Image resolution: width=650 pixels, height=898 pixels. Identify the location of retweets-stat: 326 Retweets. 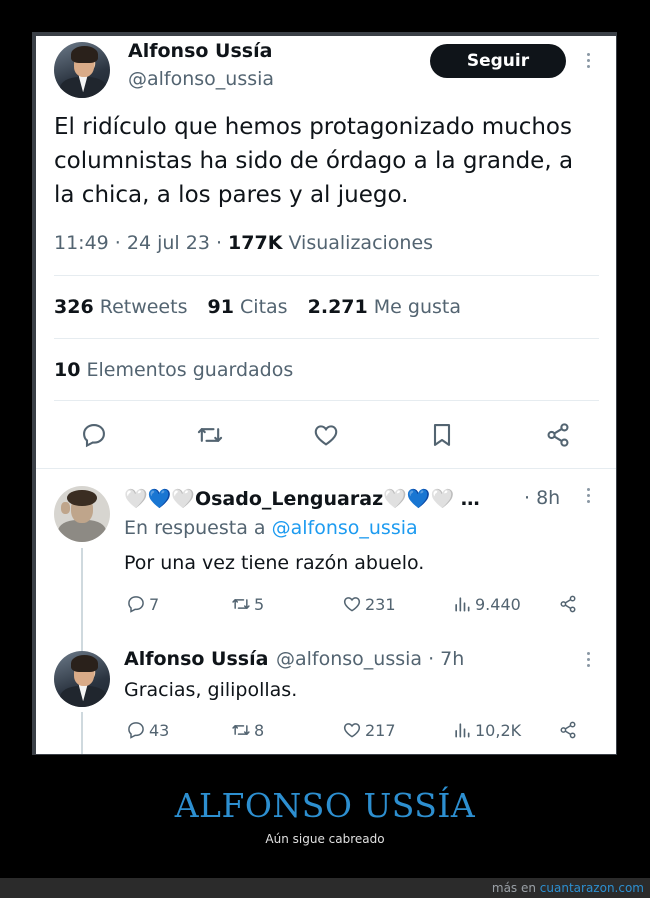
(120, 307).